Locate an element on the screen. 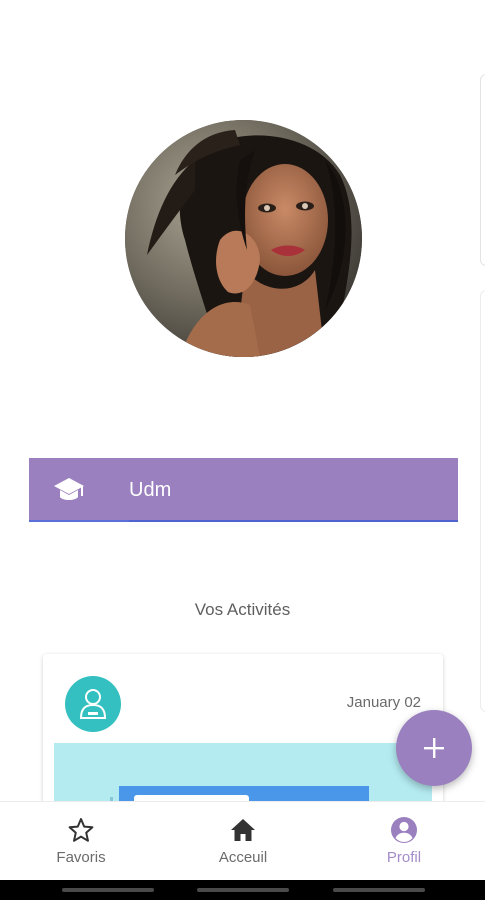 This screenshot has height=900, width=485. side-card-top is located at coordinates (482, 170).